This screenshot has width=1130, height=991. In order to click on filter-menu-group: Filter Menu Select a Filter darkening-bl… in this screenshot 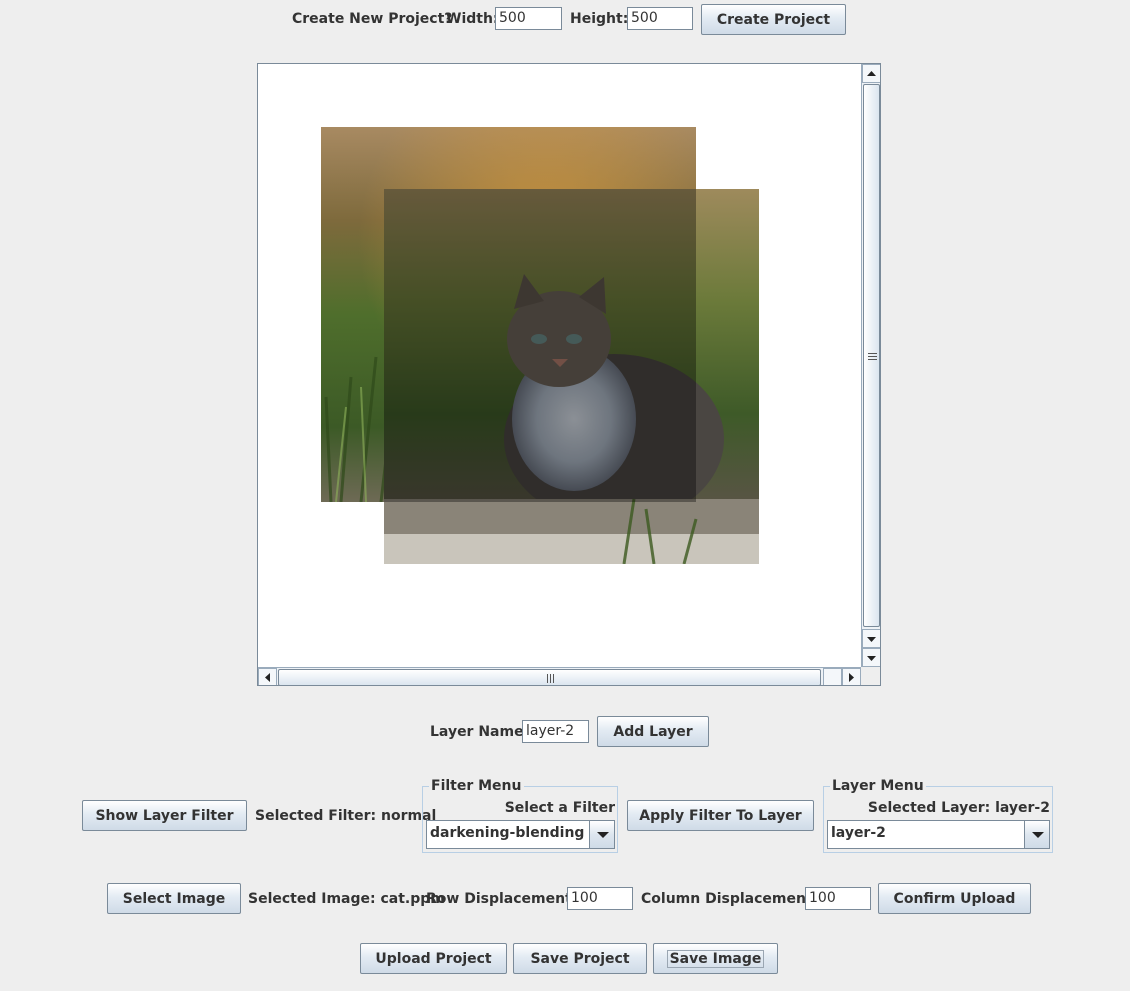, I will do `click(520, 815)`.